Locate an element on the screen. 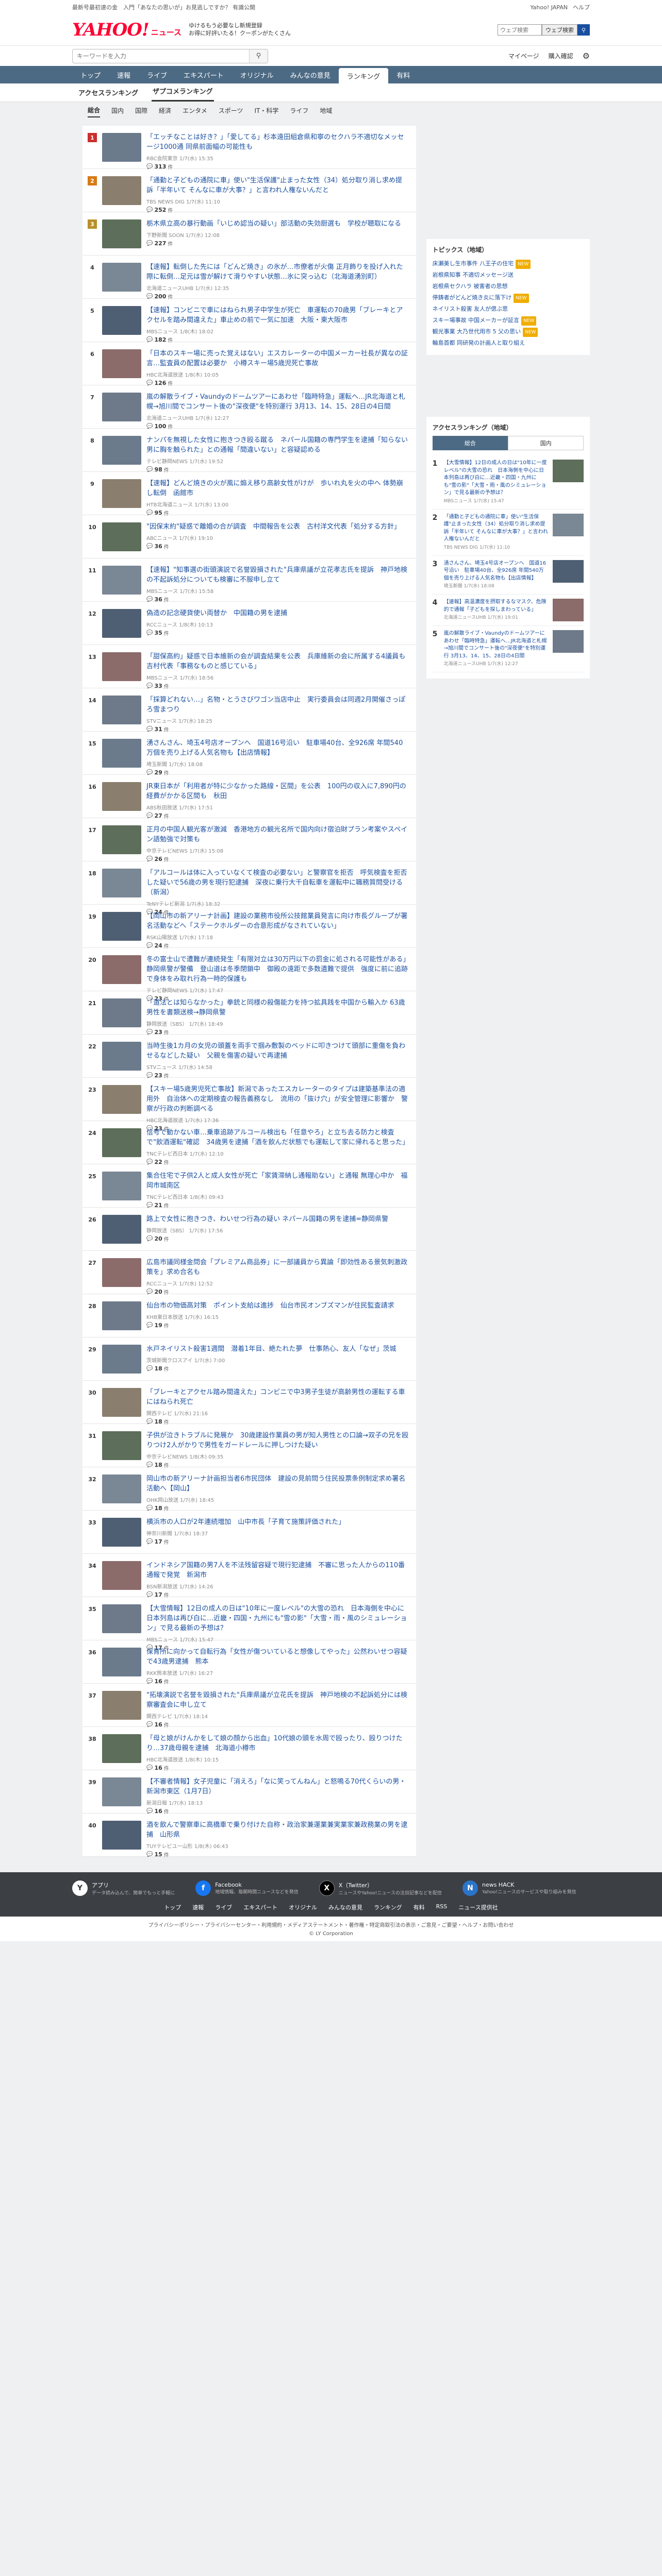 This screenshot has height=2576, width=662. comment-count: 💬 200 件 is located at coordinates (277, 296).